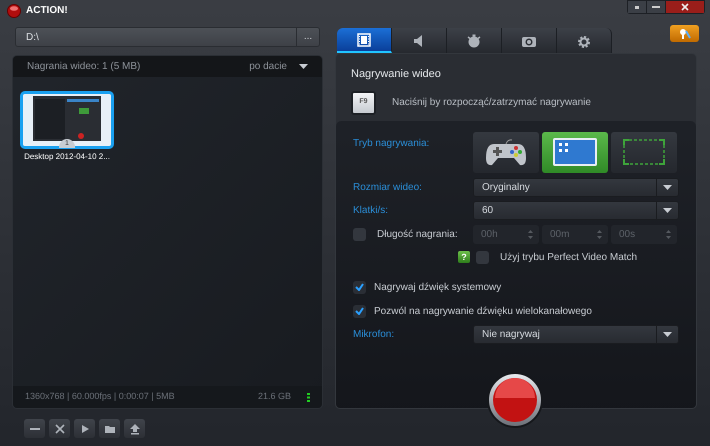 This screenshot has width=710, height=446. I want to click on fps-dropdown: 60, so click(576, 210).